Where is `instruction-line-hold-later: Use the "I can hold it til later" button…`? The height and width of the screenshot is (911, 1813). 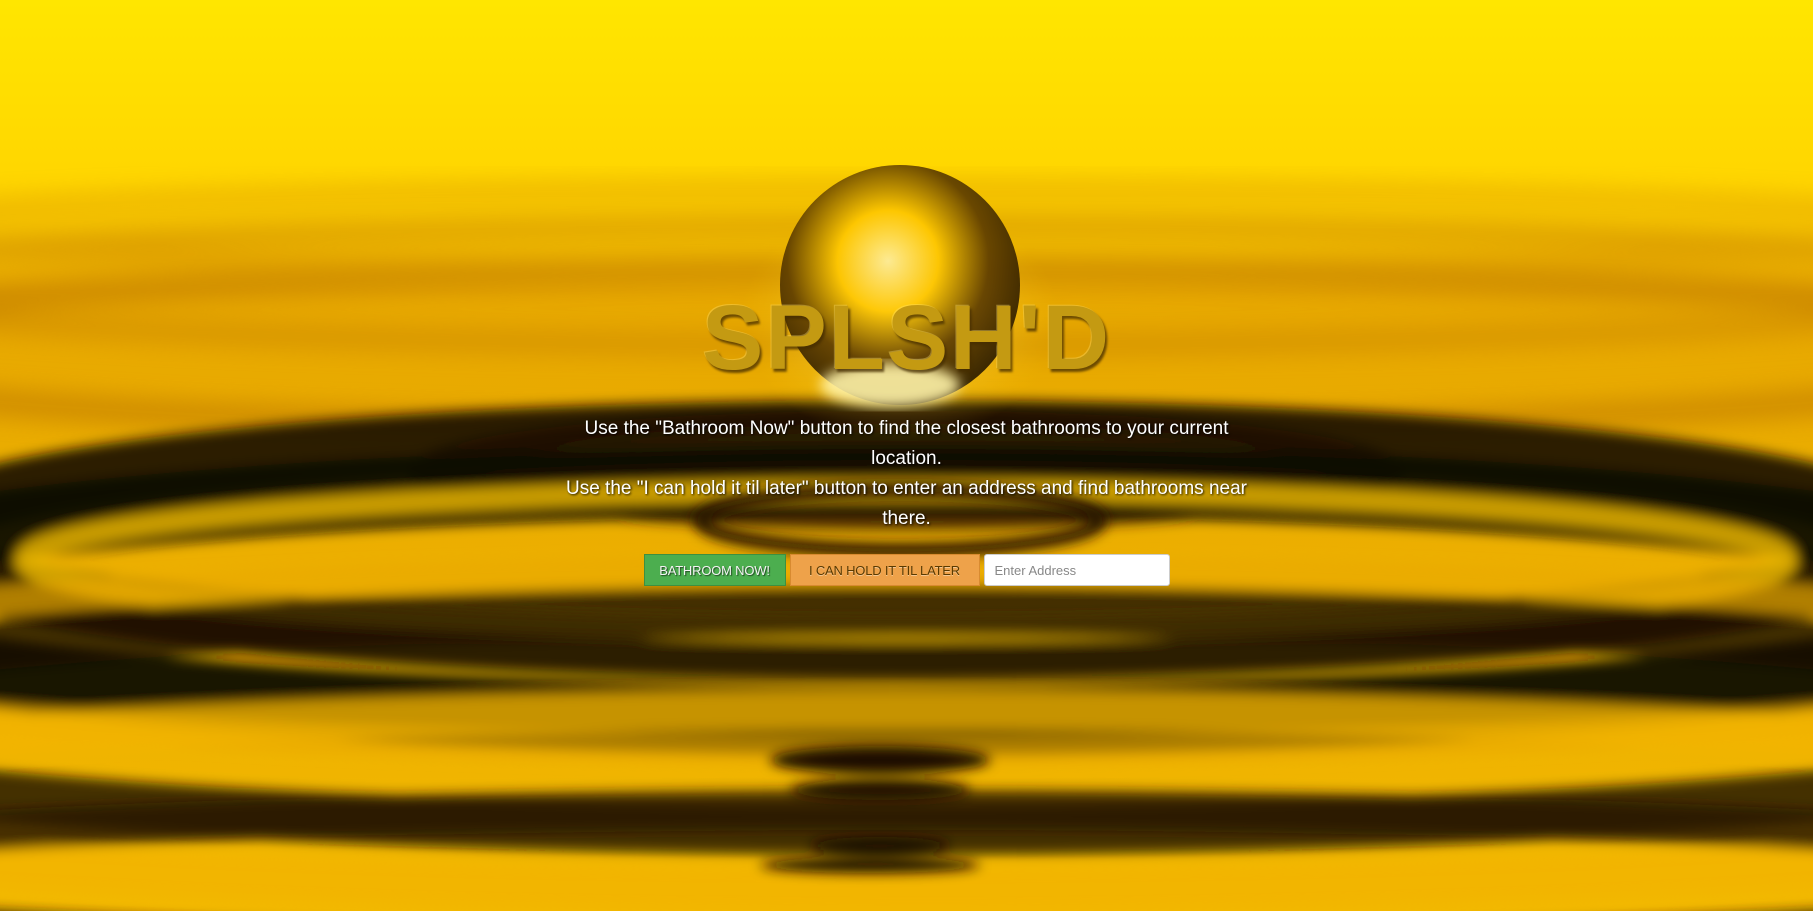 instruction-line-hold-later: Use the "I can hold it til later" button… is located at coordinates (906, 503).